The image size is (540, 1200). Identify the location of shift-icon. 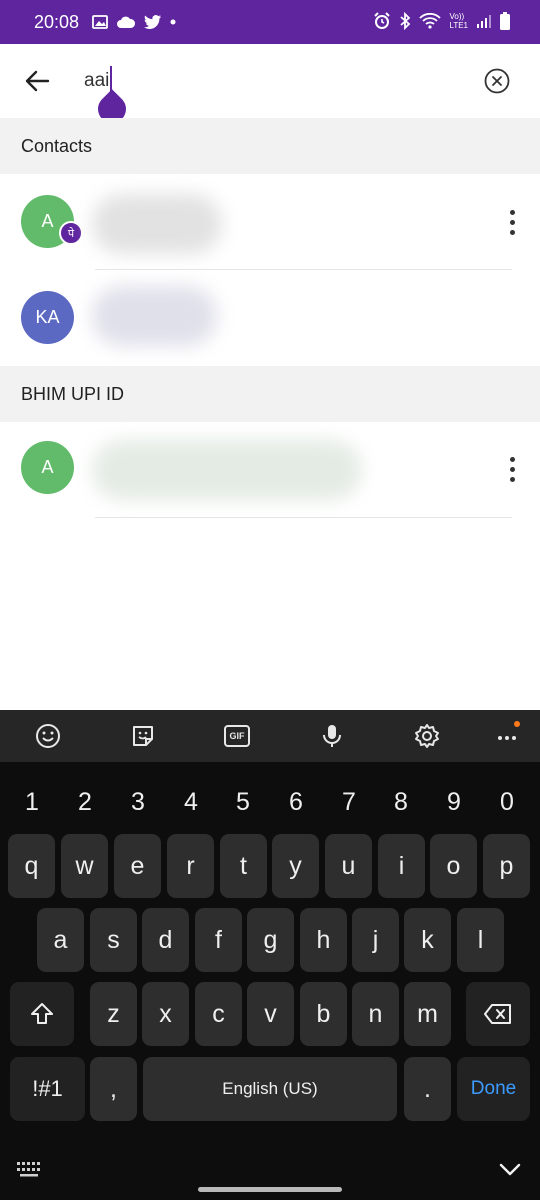
(42, 1013).